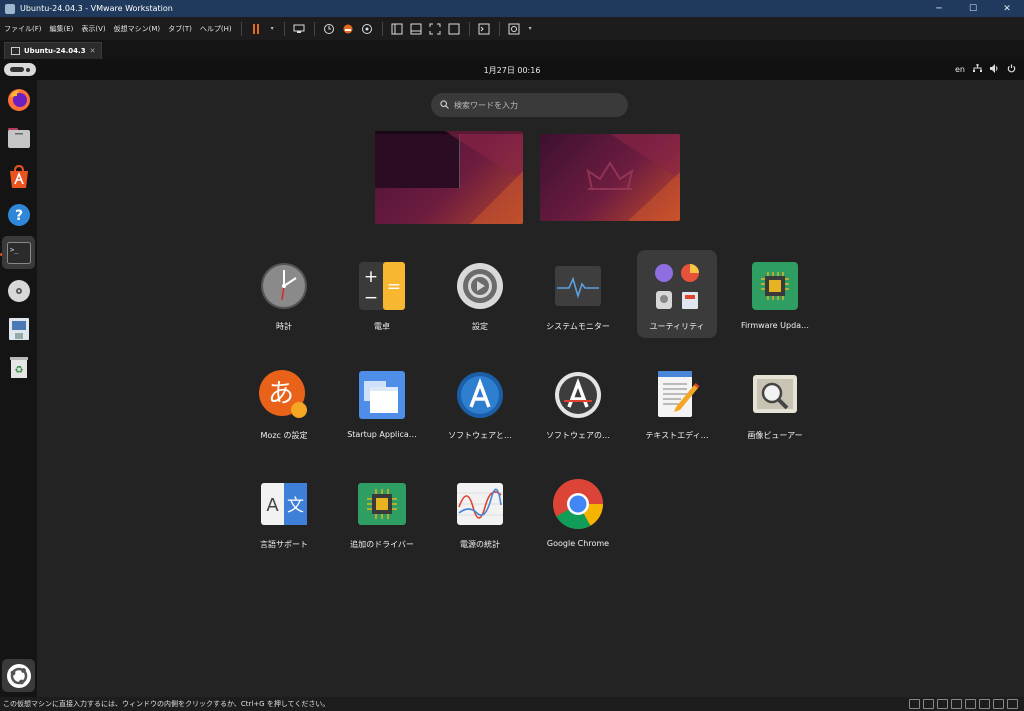  What do you see at coordinates (578, 326) in the screenshot?
I see `app-label: システムモニター` at bounding box center [578, 326].